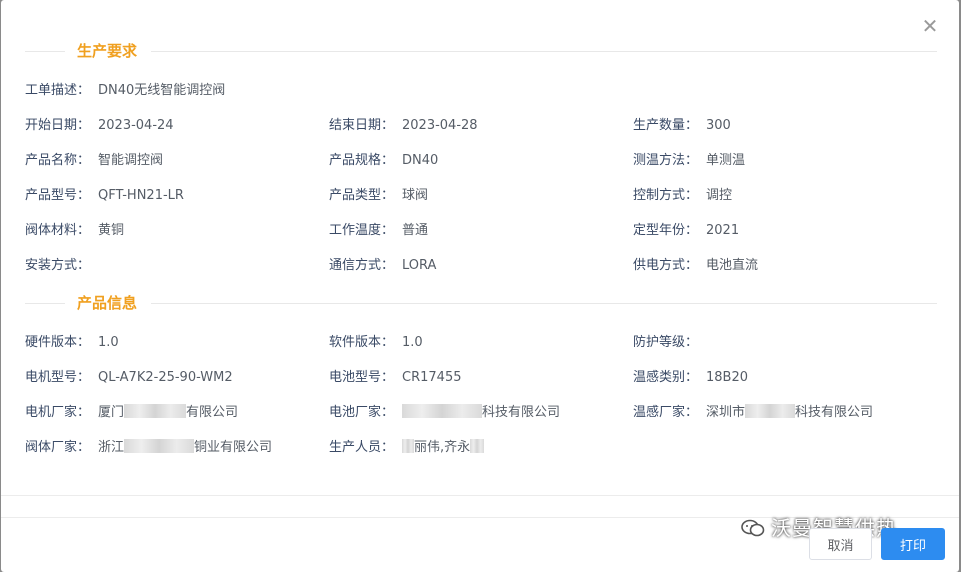 The height and width of the screenshot is (572, 961). What do you see at coordinates (362, 125) in the screenshot?
I see `field-label: 结束日期：` at bounding box center [362, 125].